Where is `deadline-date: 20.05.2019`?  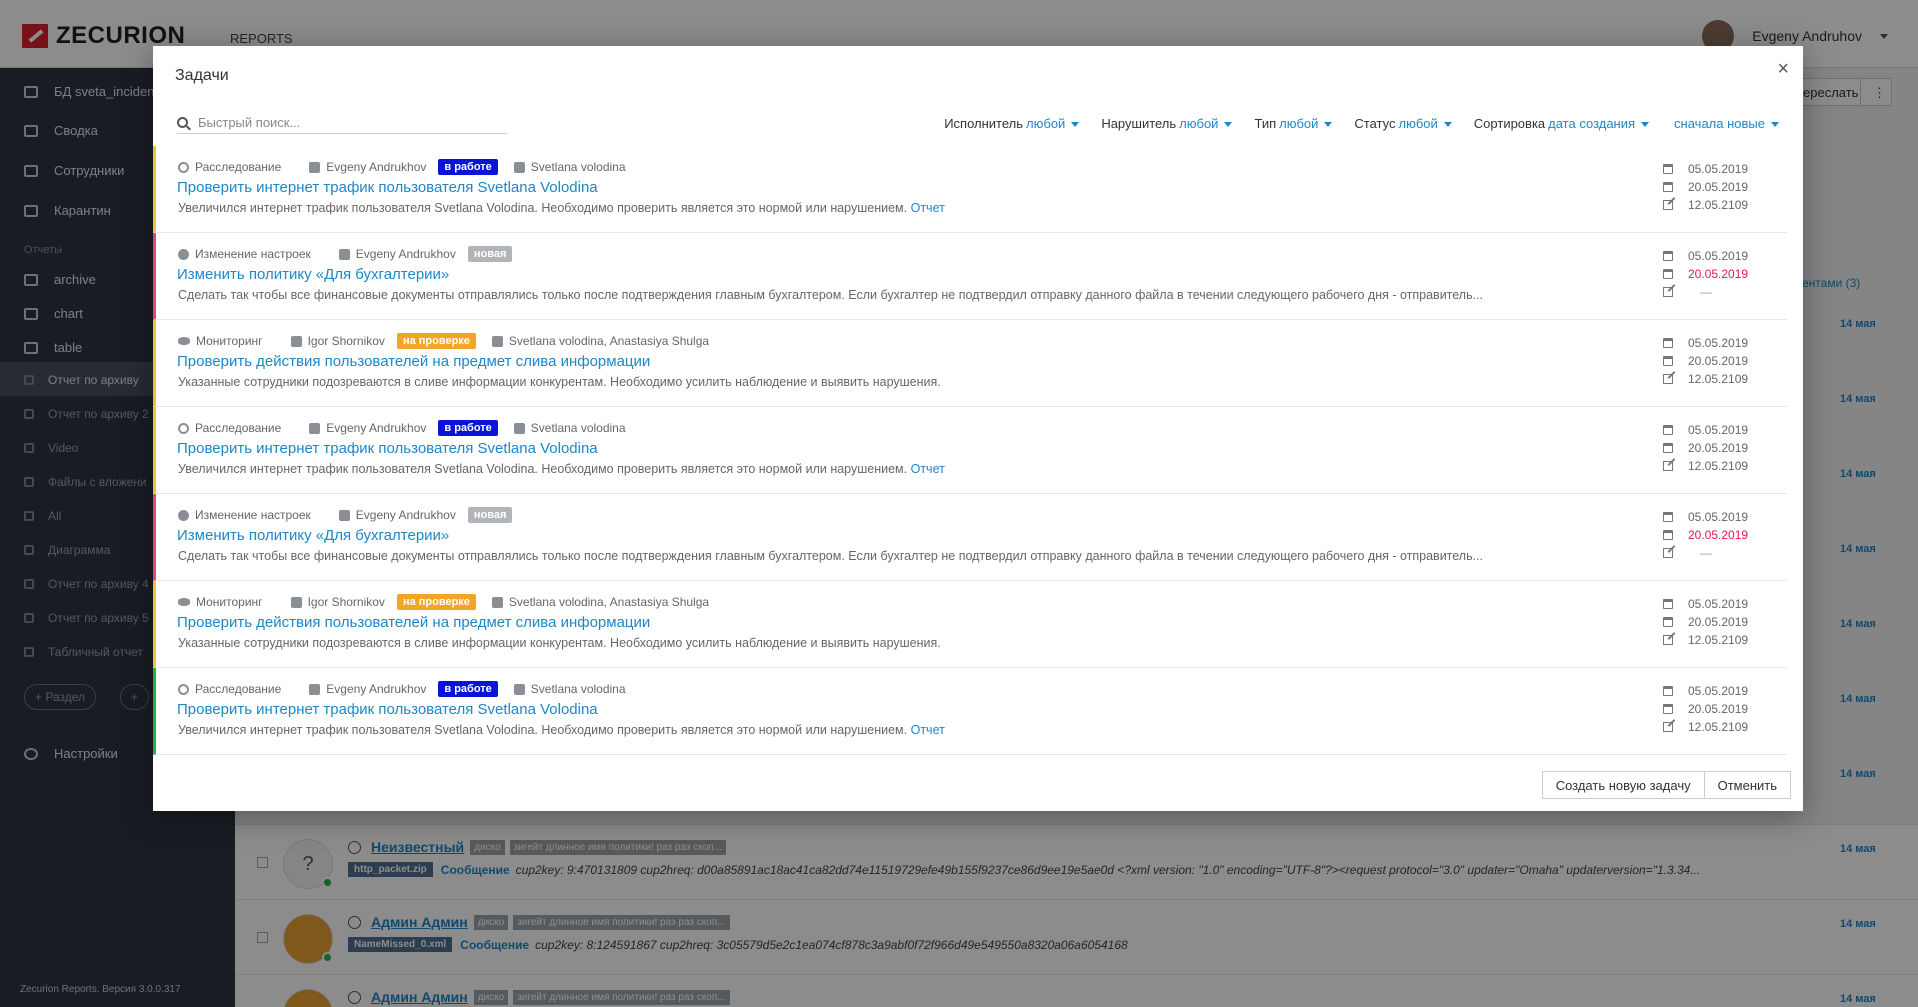 deadline-date: 20.05.2019 is located at coordinates (1718, 622).